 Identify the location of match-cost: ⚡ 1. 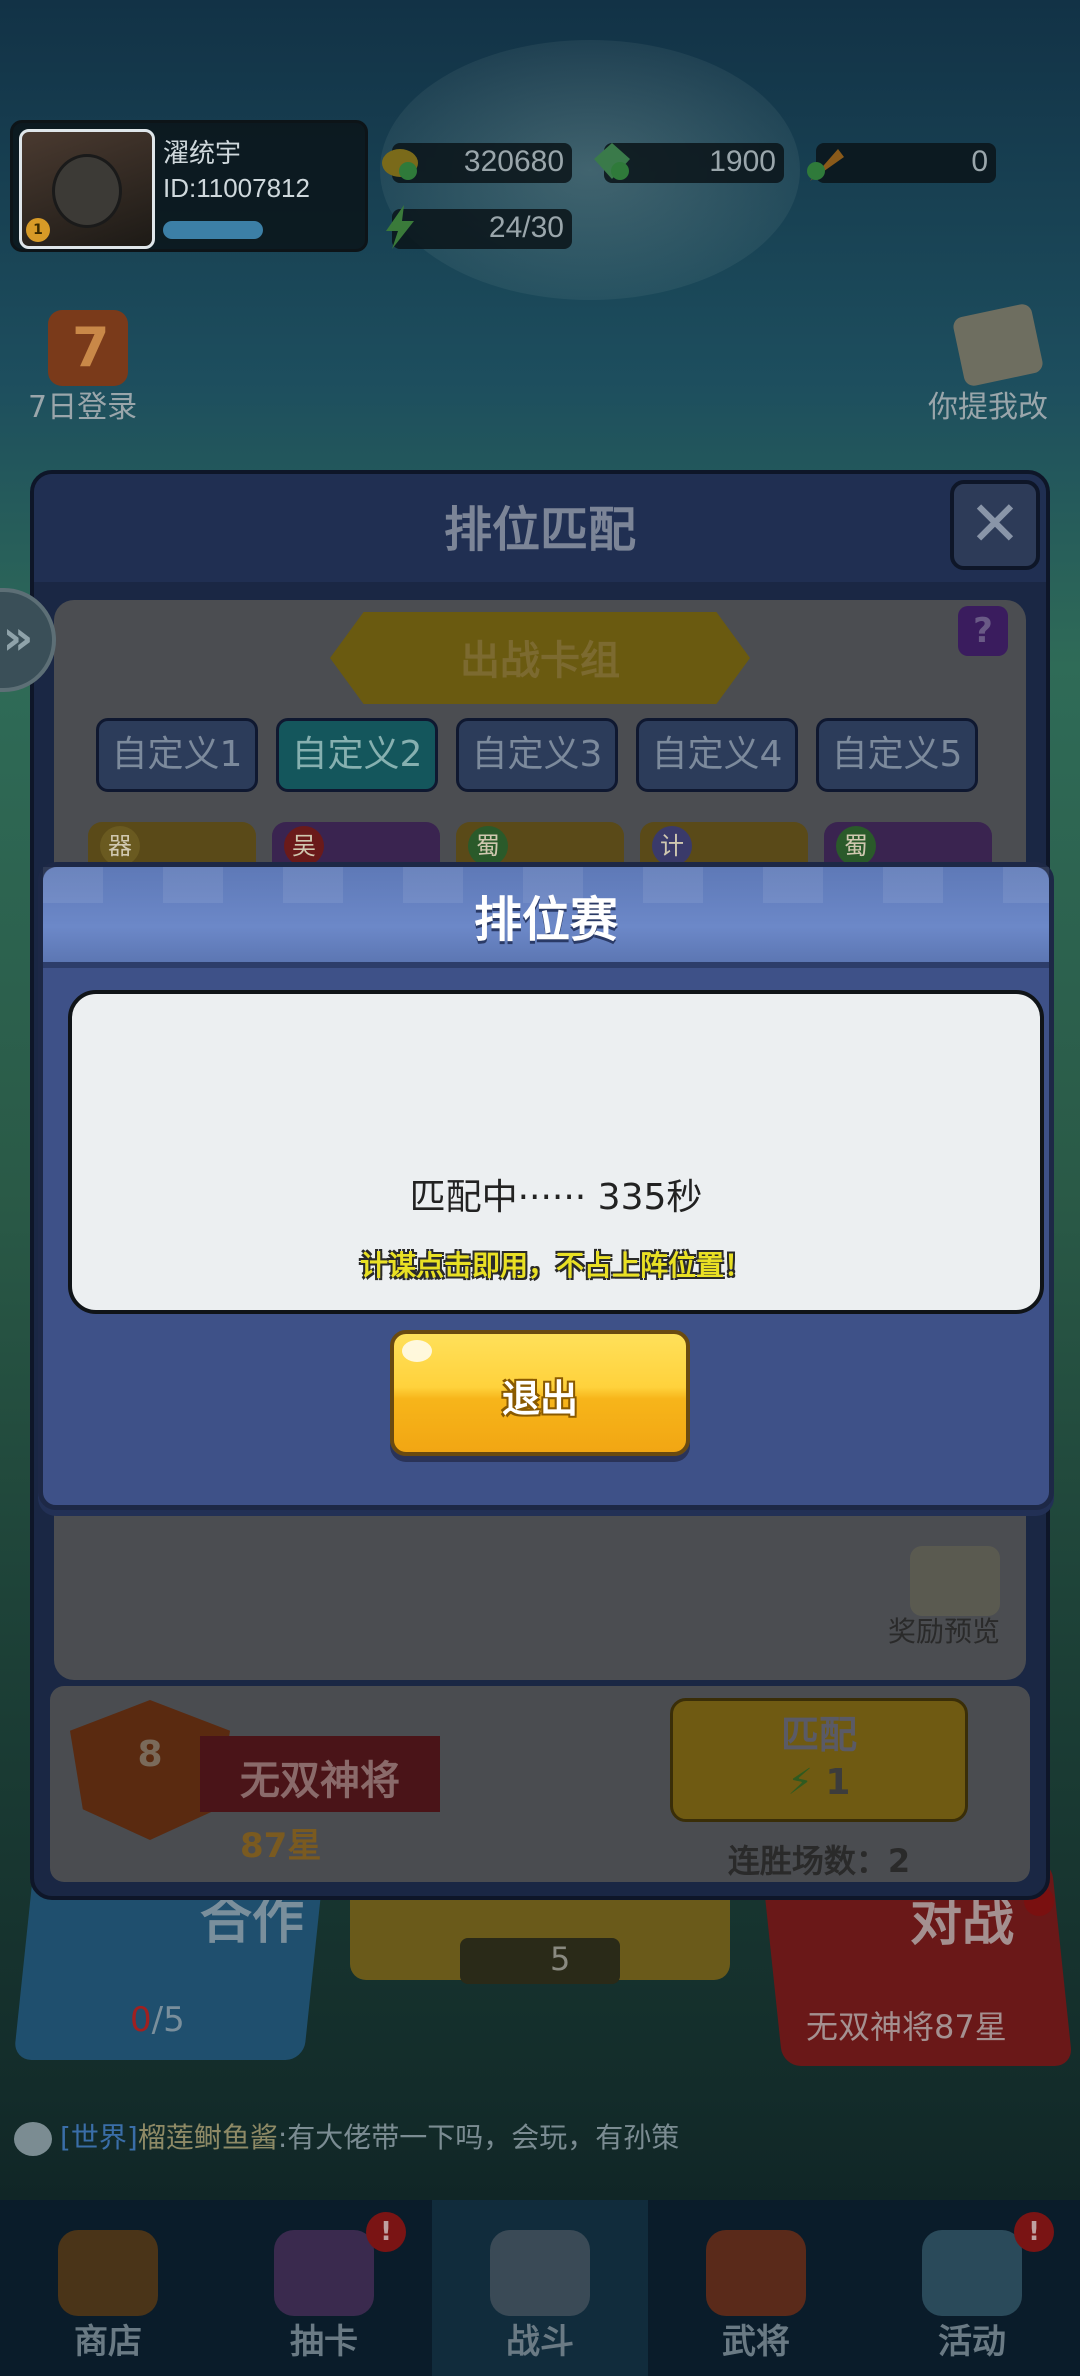
(819, 1782).